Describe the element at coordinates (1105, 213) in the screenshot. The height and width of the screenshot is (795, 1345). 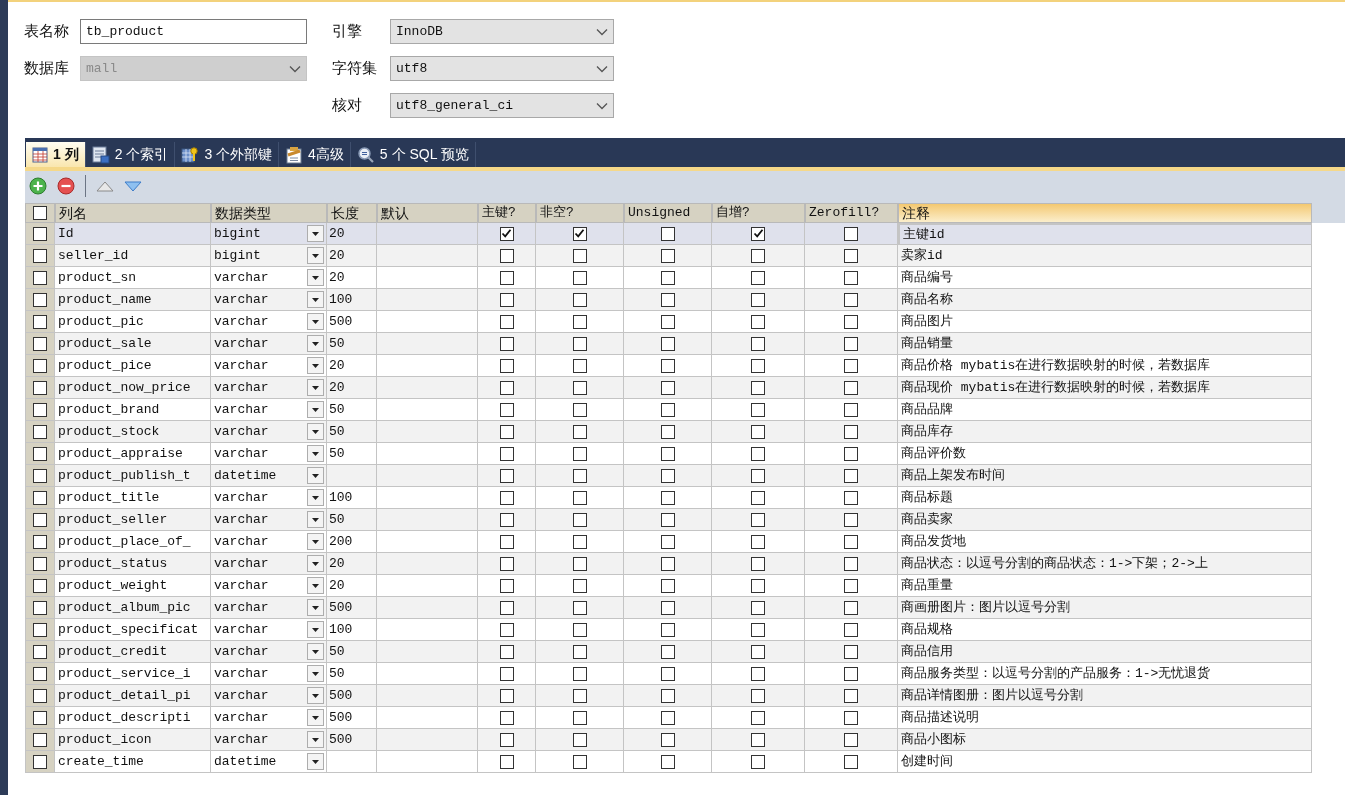
I see `column-header: 注释` at that location.